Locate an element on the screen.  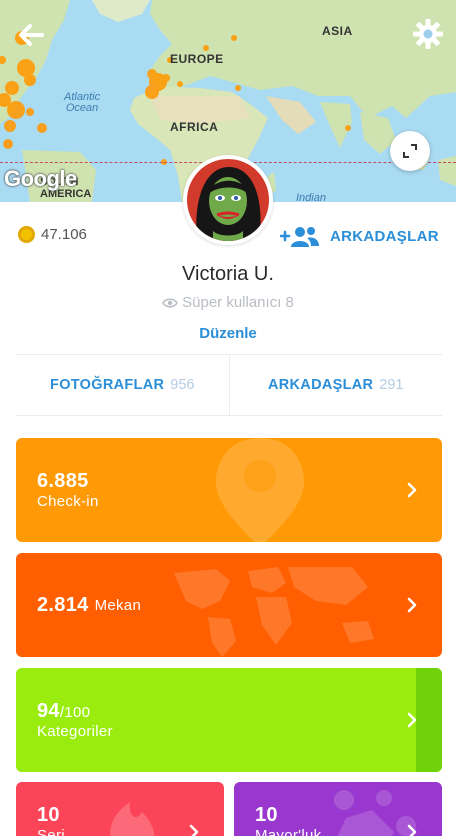
superuser-badge: Süper kullanıcı 8 is located at coordinates (228, 302).